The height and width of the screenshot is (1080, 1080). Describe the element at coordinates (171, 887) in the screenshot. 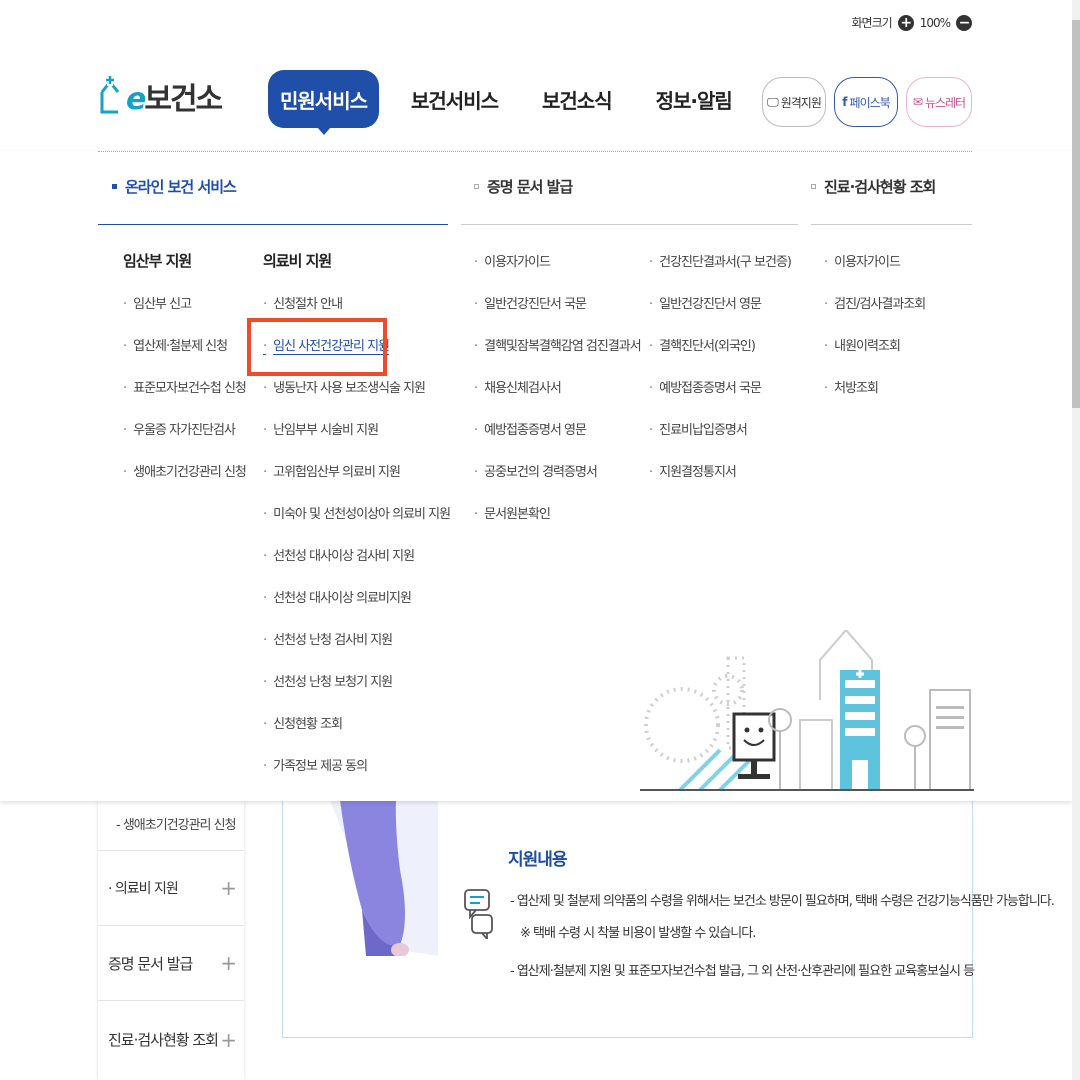

I see `sidebar-item-medical: · 의료비 지원 +` at that location.